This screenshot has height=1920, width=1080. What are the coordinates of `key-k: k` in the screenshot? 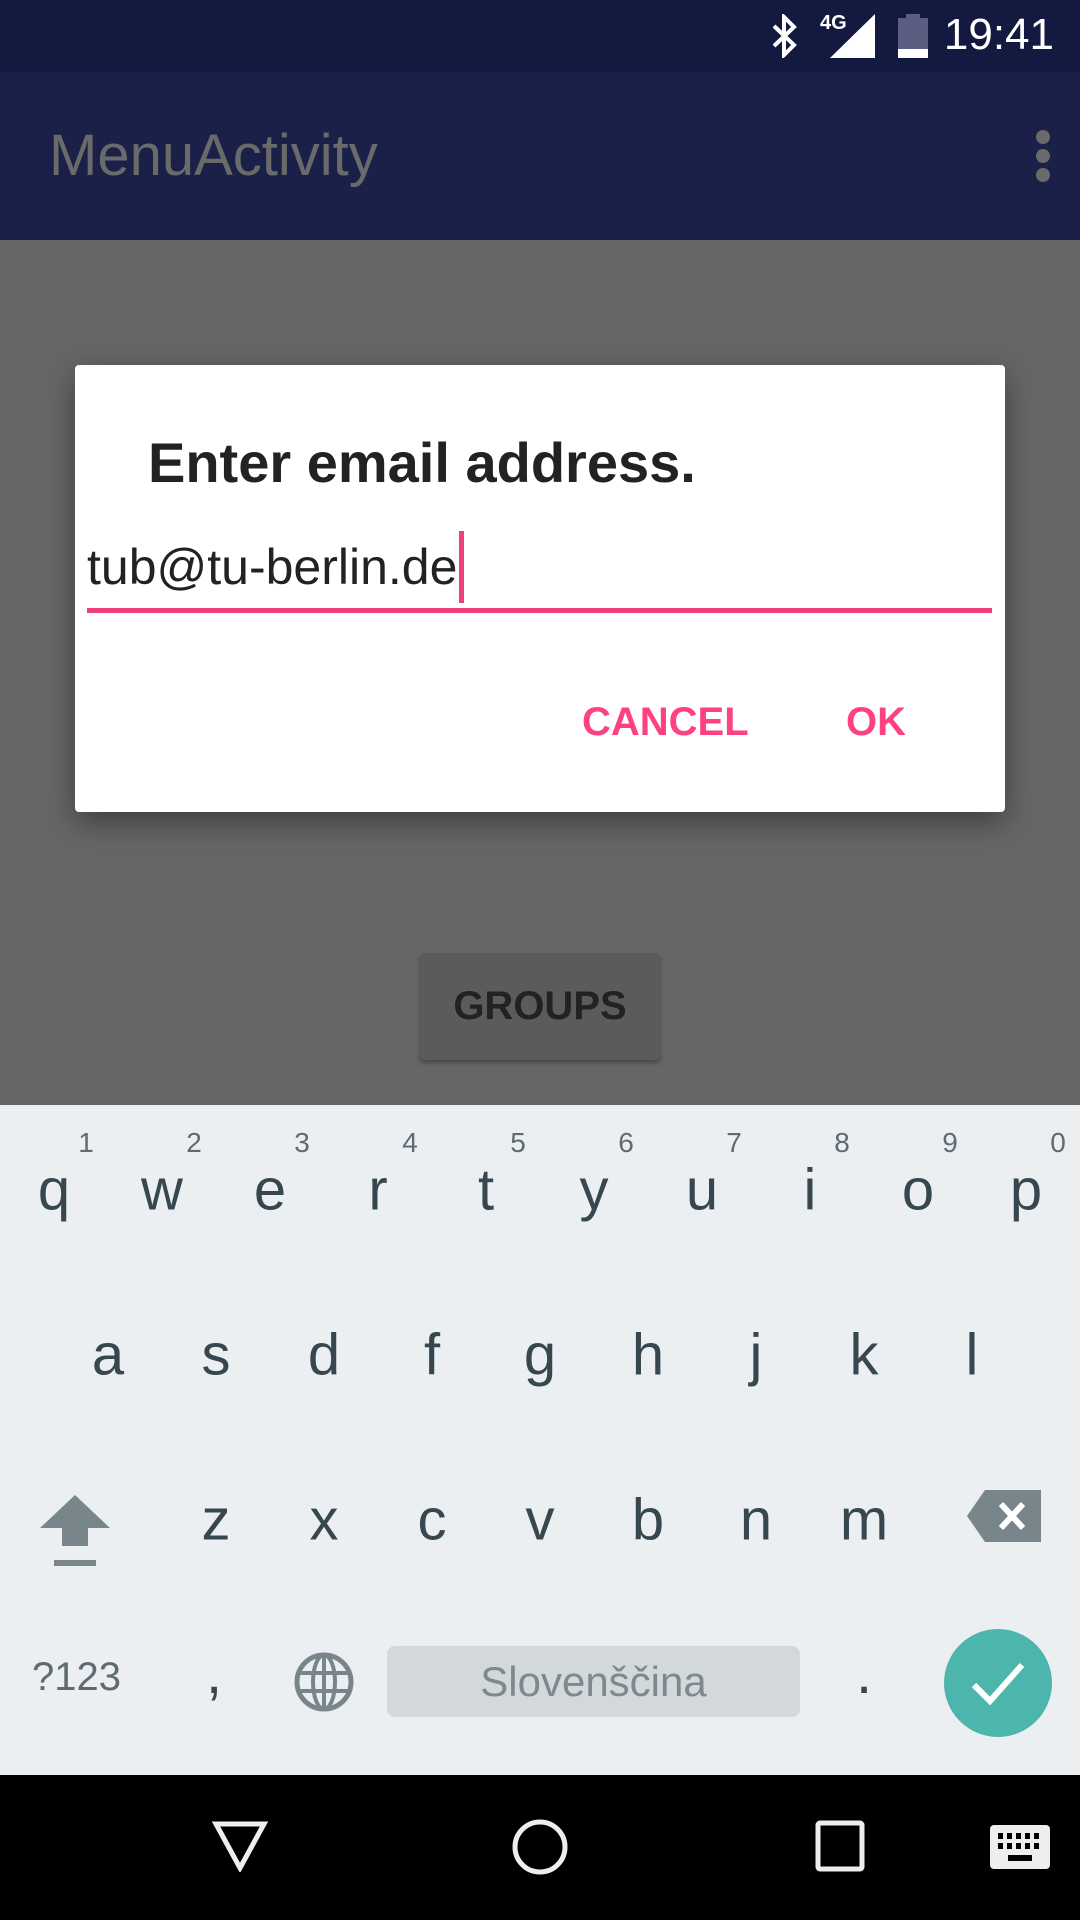 It's located at (864, 1355).